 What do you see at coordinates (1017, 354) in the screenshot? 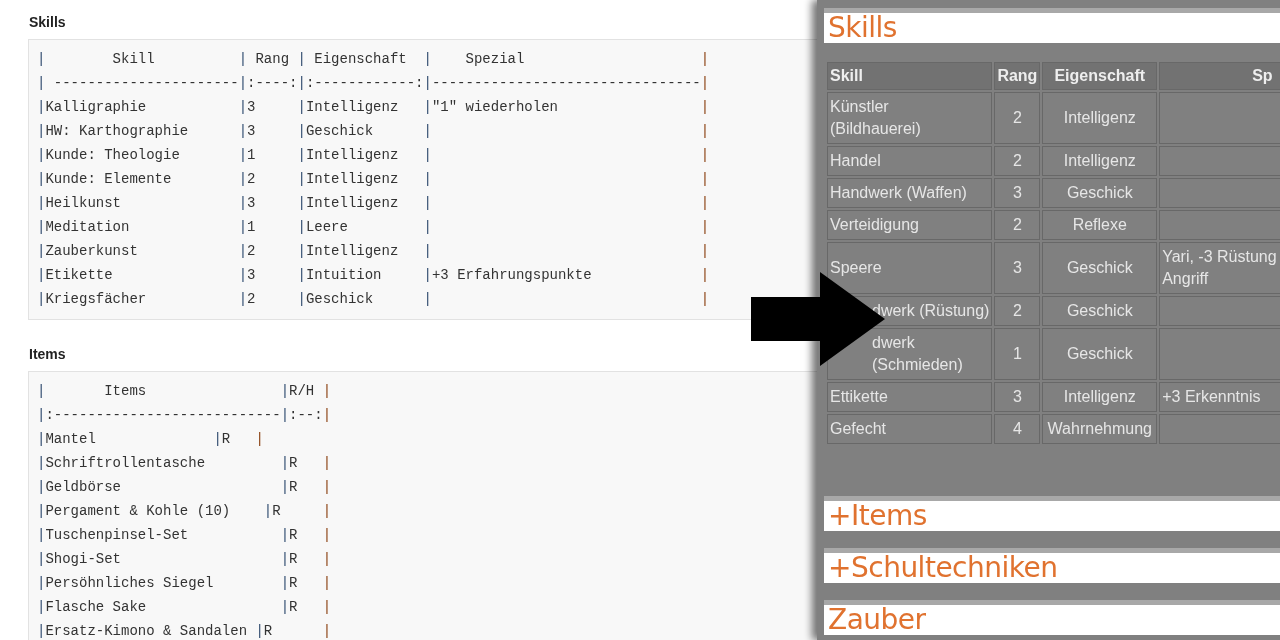
I see `table-cell: 1` at bounding box center [1017, 354].